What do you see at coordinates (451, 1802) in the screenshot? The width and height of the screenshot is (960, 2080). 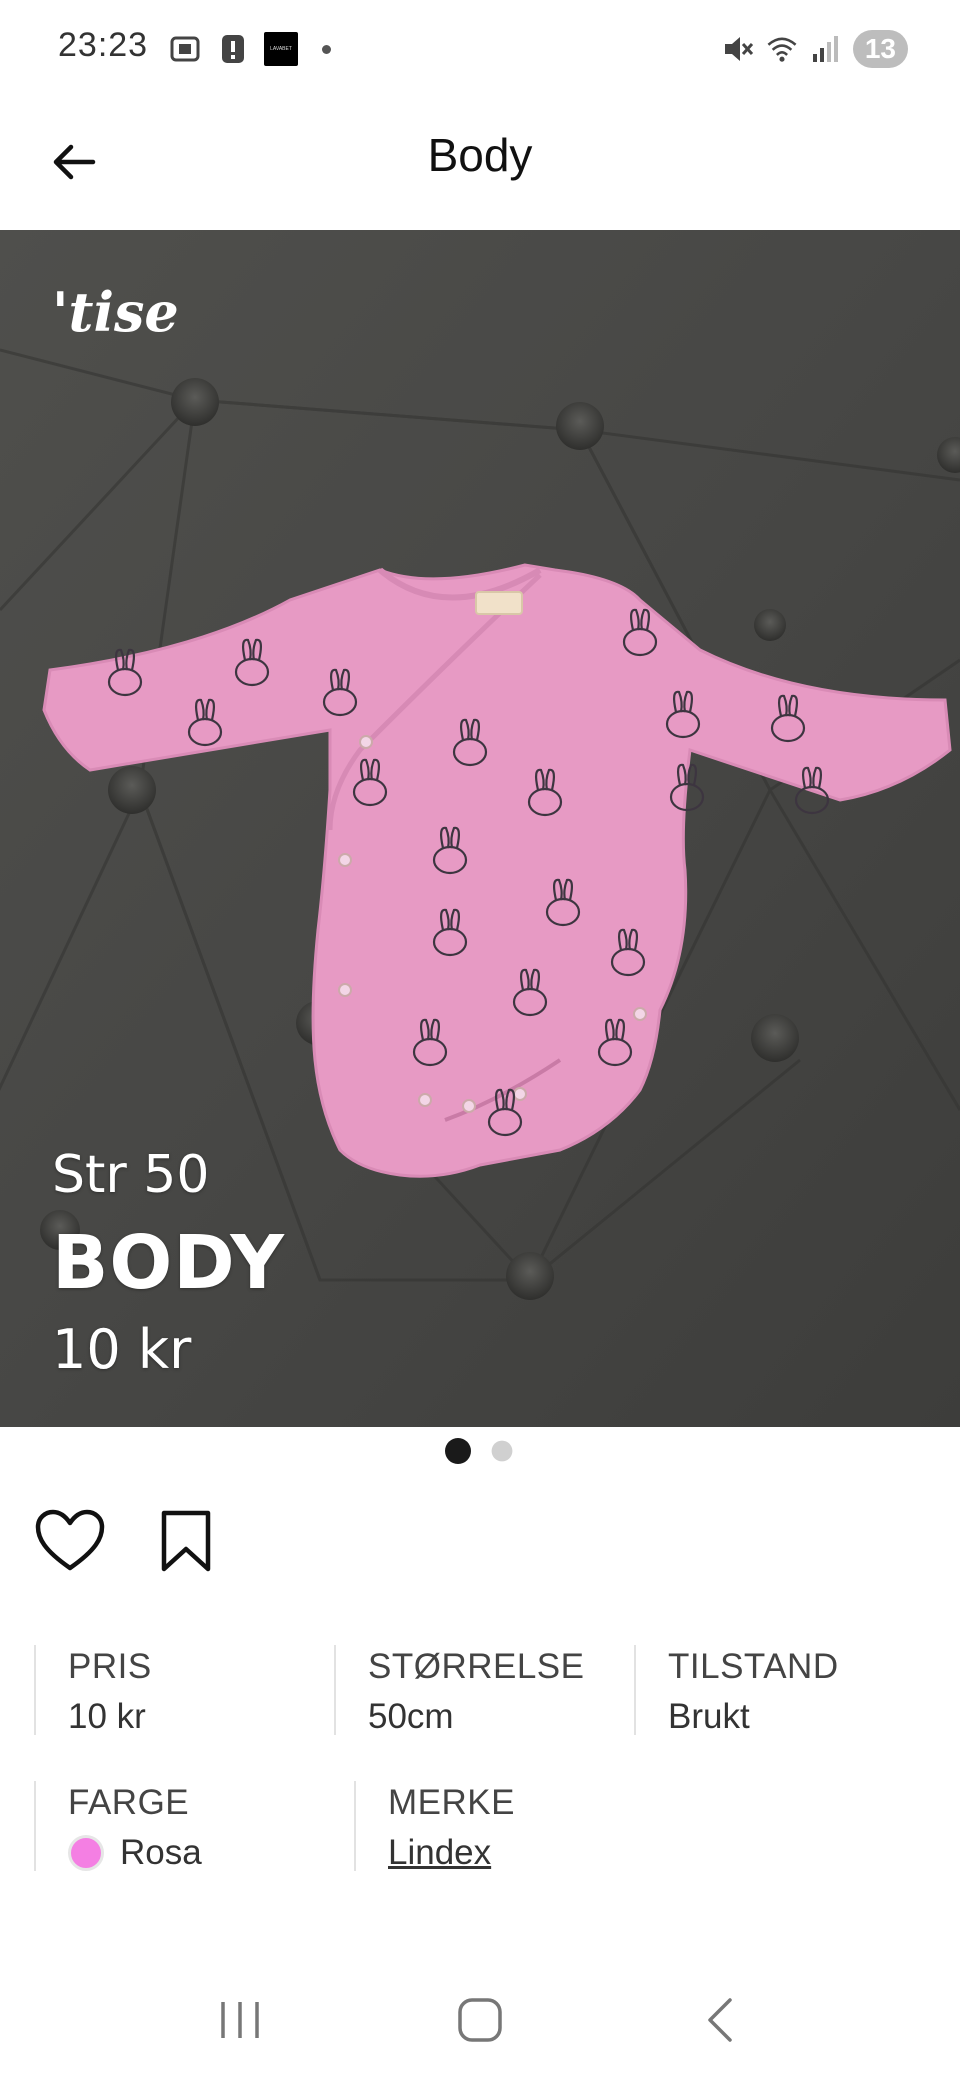 I see `detail-label: MERKE` at bounding box center [451, 1802].